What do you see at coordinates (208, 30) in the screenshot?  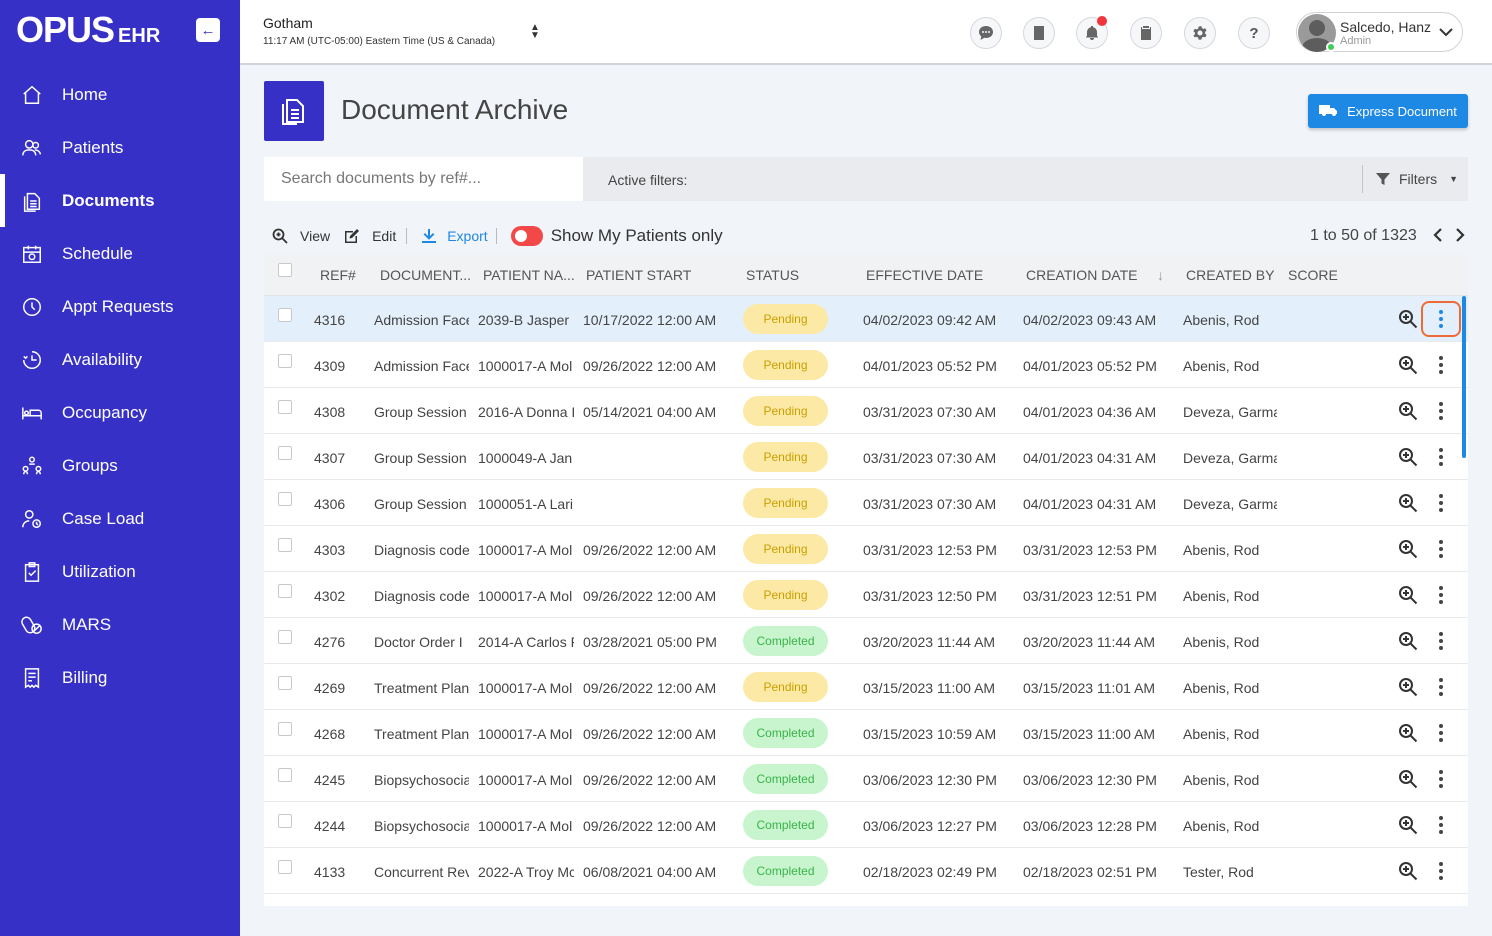 I see `collapse-sidebar-button: ←` at bounding box center [208, 30].